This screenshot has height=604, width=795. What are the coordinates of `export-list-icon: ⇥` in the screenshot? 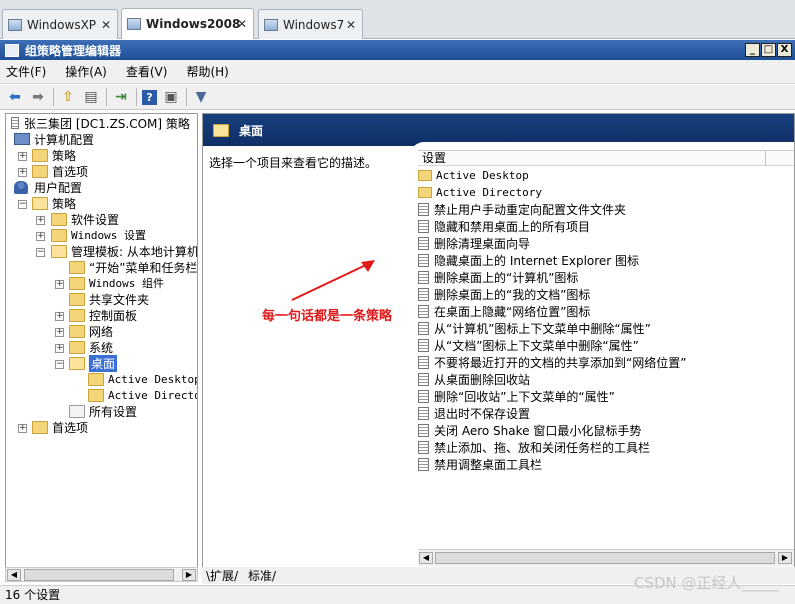 It's located at (121, 97).